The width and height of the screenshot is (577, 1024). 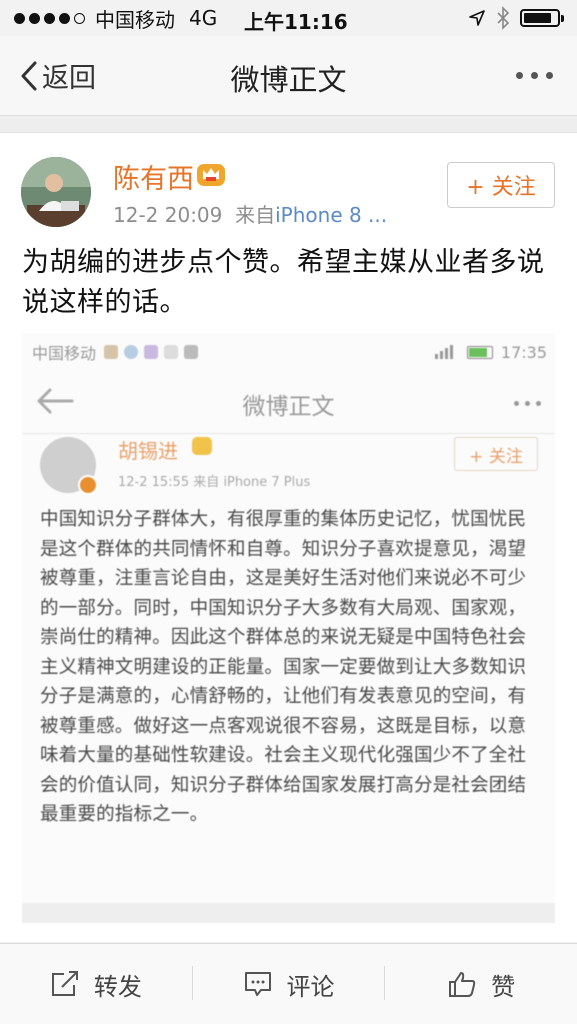 I want to click on embedded-signal-icon, so click(x=443, y=352).